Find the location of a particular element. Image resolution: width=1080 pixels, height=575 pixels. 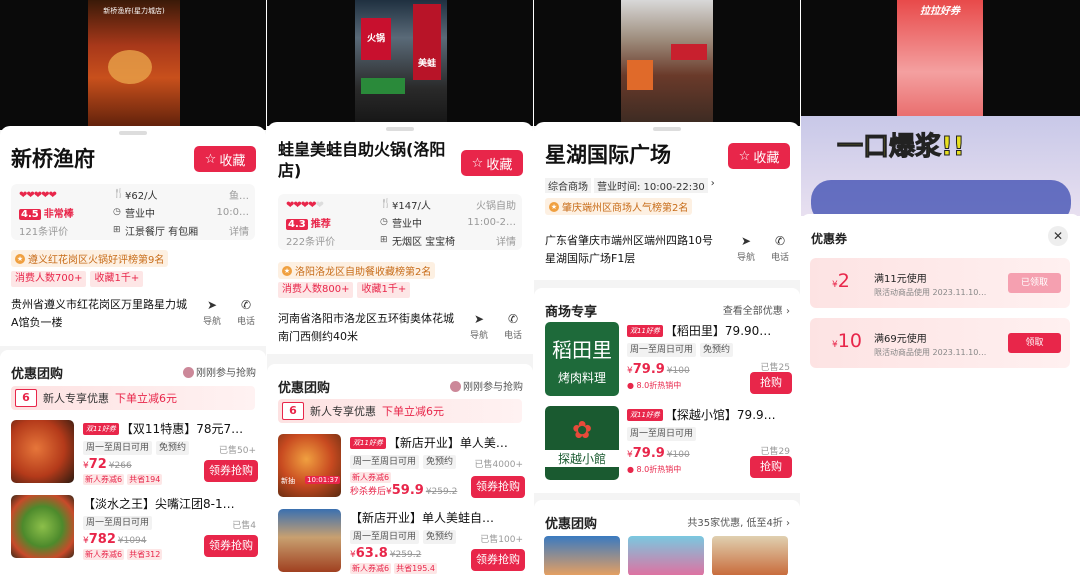

coupon-amount: ¥2 is located at coordinates (841, 281).